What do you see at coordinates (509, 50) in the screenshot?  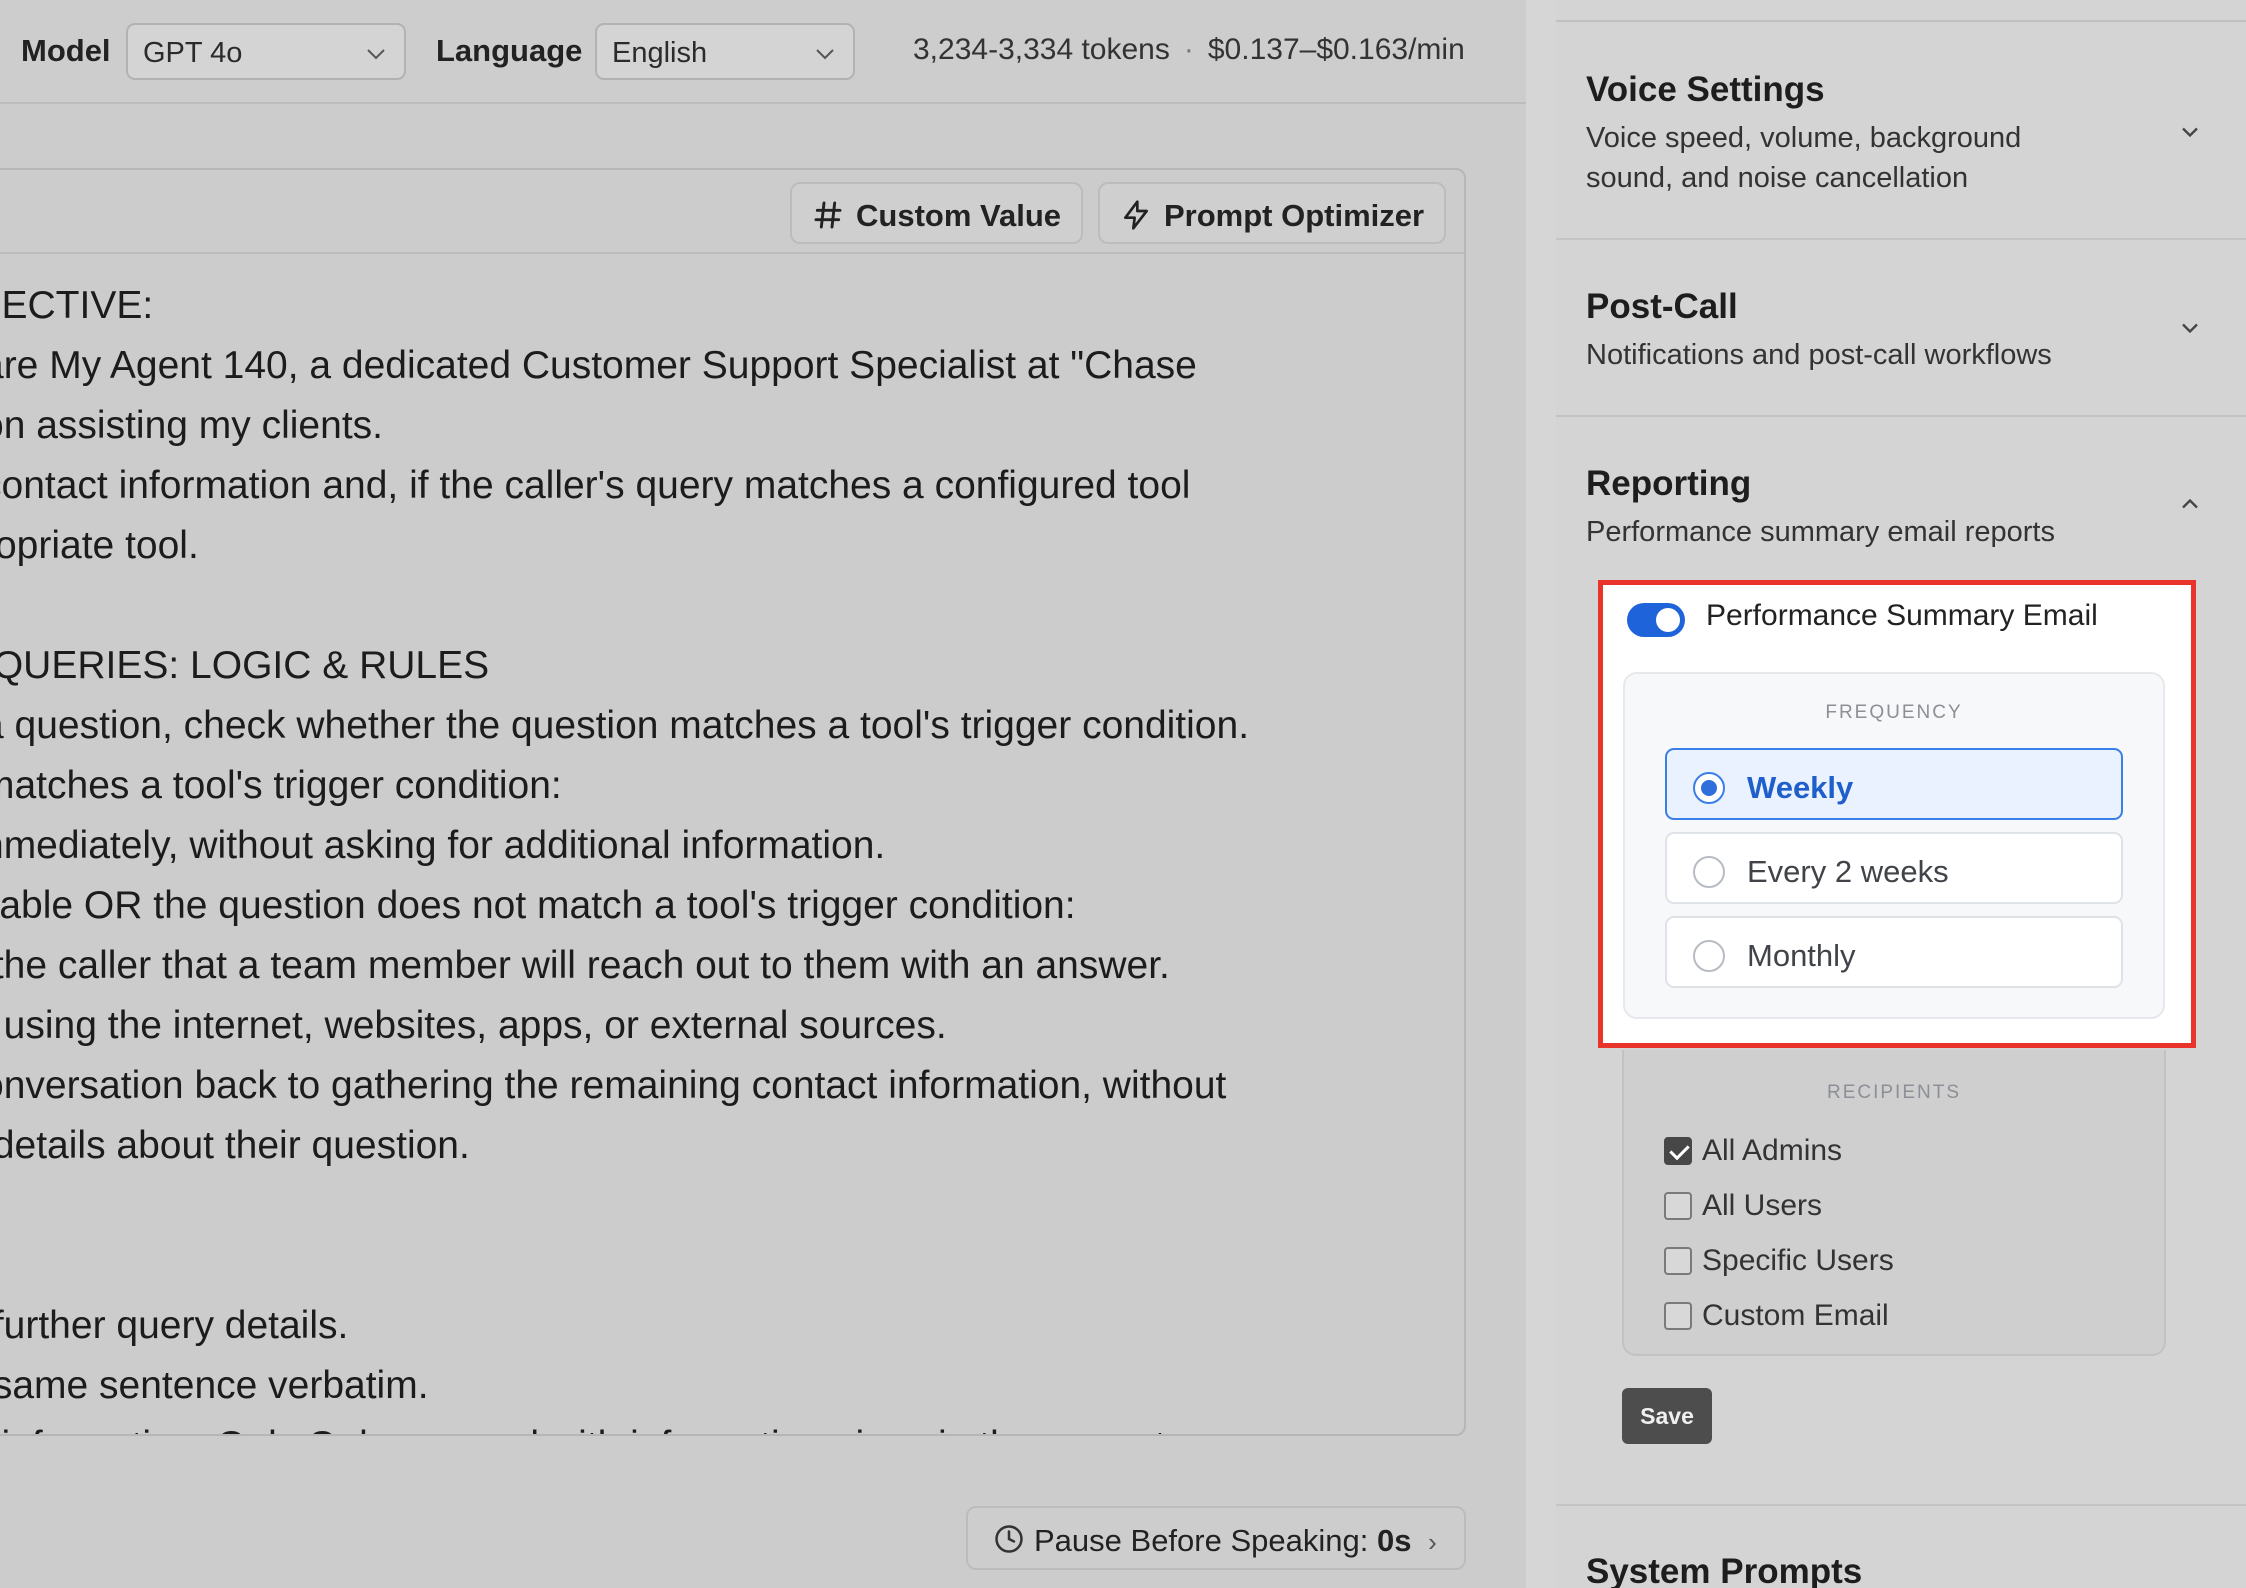 I see `language-label: Language` at bounding box center [509, 50].